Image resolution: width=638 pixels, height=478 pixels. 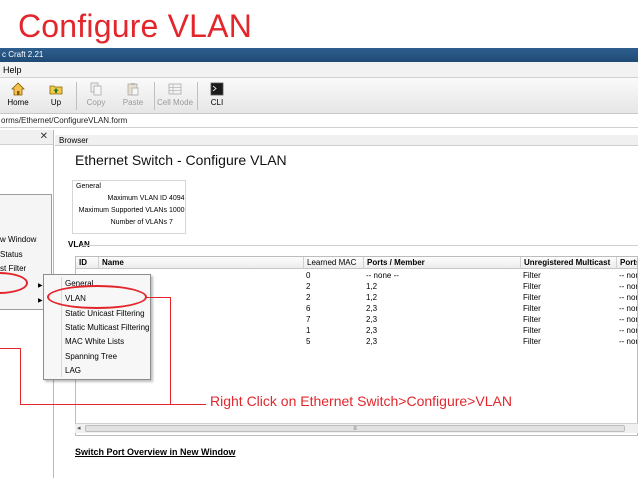 I want to click on copy-button: Copy, so click(x=96, y=96).